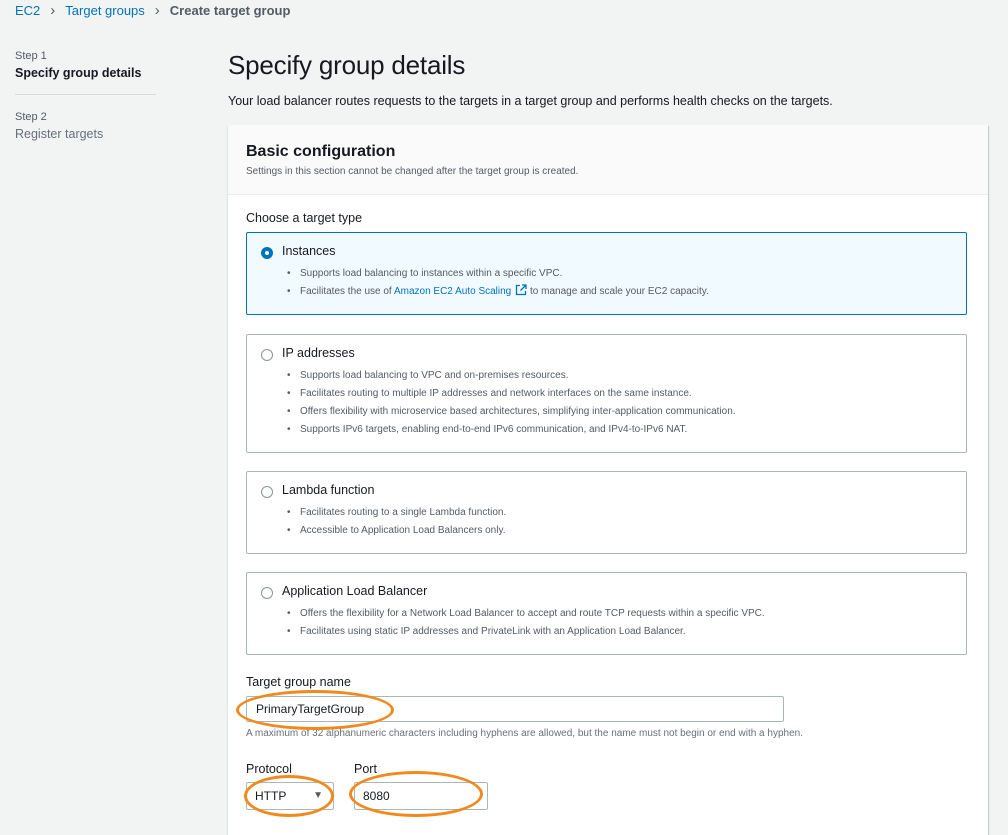 The image size is (1008, 835). I want to click on instances-radio, so click(267, 253).